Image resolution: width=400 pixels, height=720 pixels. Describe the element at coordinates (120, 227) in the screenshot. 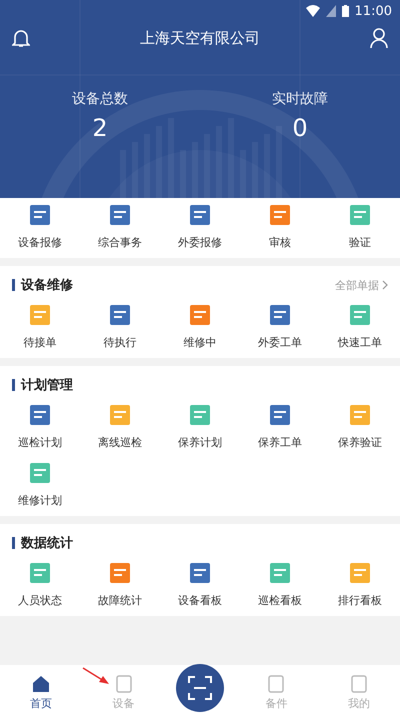

I see `menu-item: 综合事务` at that location.